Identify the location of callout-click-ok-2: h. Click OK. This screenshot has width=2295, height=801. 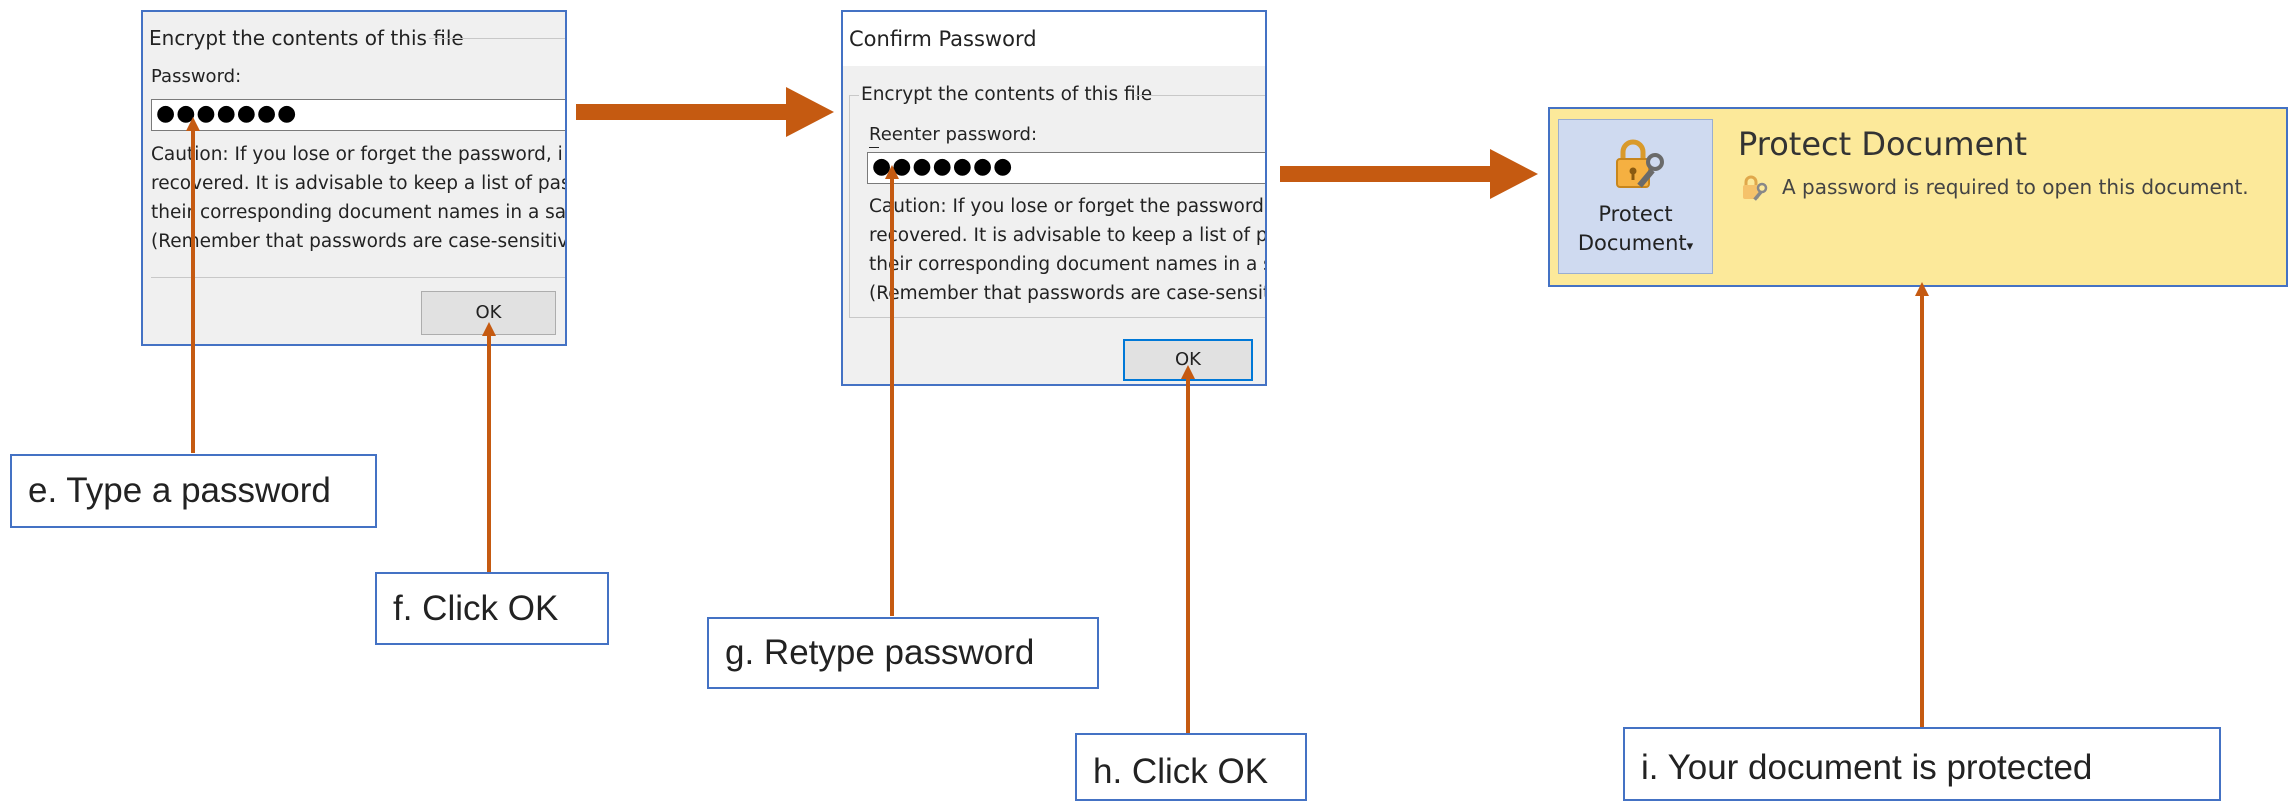
(1191, 767).